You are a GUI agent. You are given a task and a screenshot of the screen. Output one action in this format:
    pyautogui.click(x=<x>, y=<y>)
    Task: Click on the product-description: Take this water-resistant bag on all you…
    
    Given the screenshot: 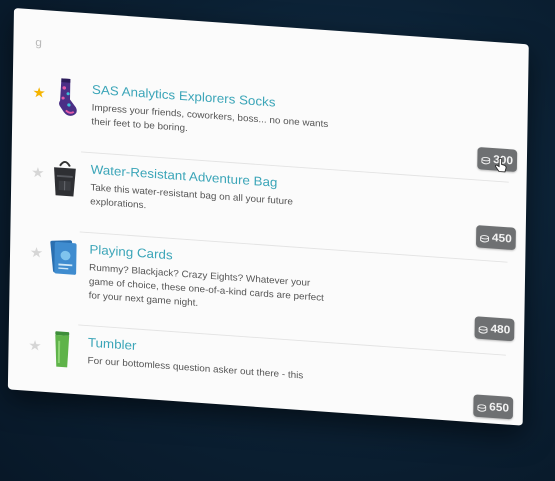 What is the action you would take?
    pyautogui.click(x=191, y=197)
    